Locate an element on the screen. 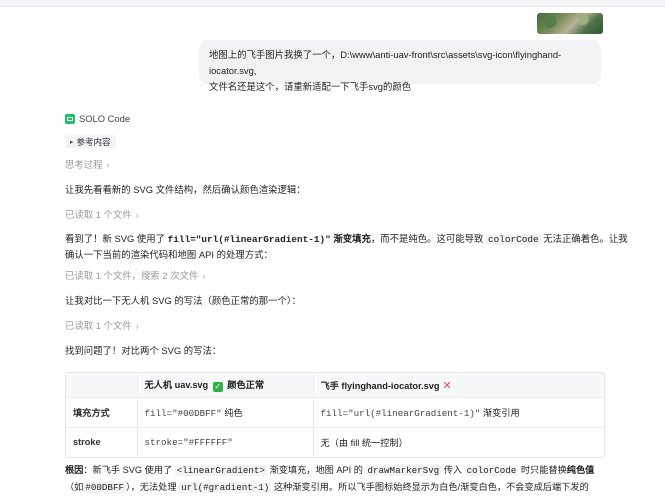 Image resolution: width=665 pixels, height=500 pixels. conclusion-text: 渐变填充，地图 API 的 is located at coordinates (316, 470).